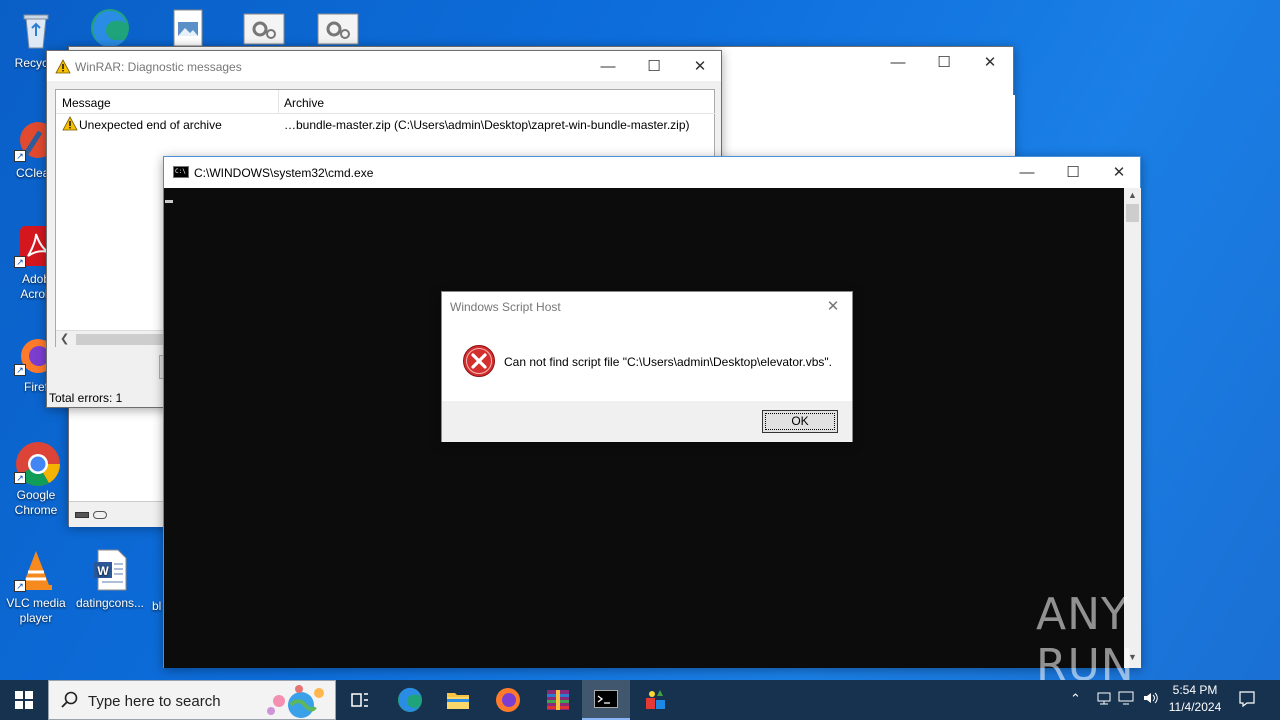 Image resolution: width=1280 pixels, height=720 pixels. I want to click on tray-clock: 5:54 PM 11/4/2024, so click(1195, 699).